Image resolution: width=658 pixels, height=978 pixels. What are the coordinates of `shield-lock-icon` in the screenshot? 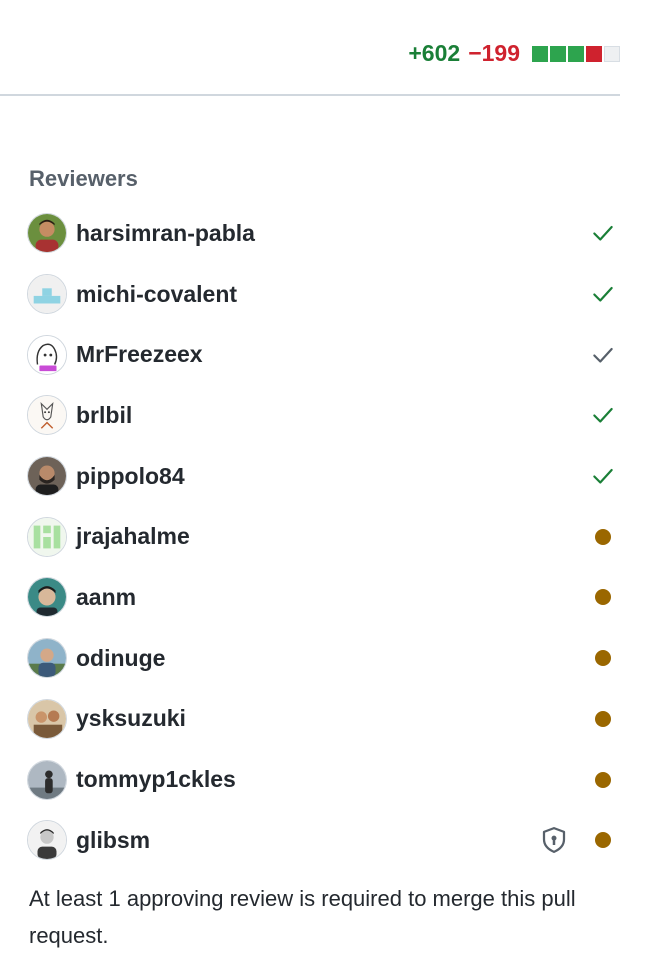 It's located at (554, 840).